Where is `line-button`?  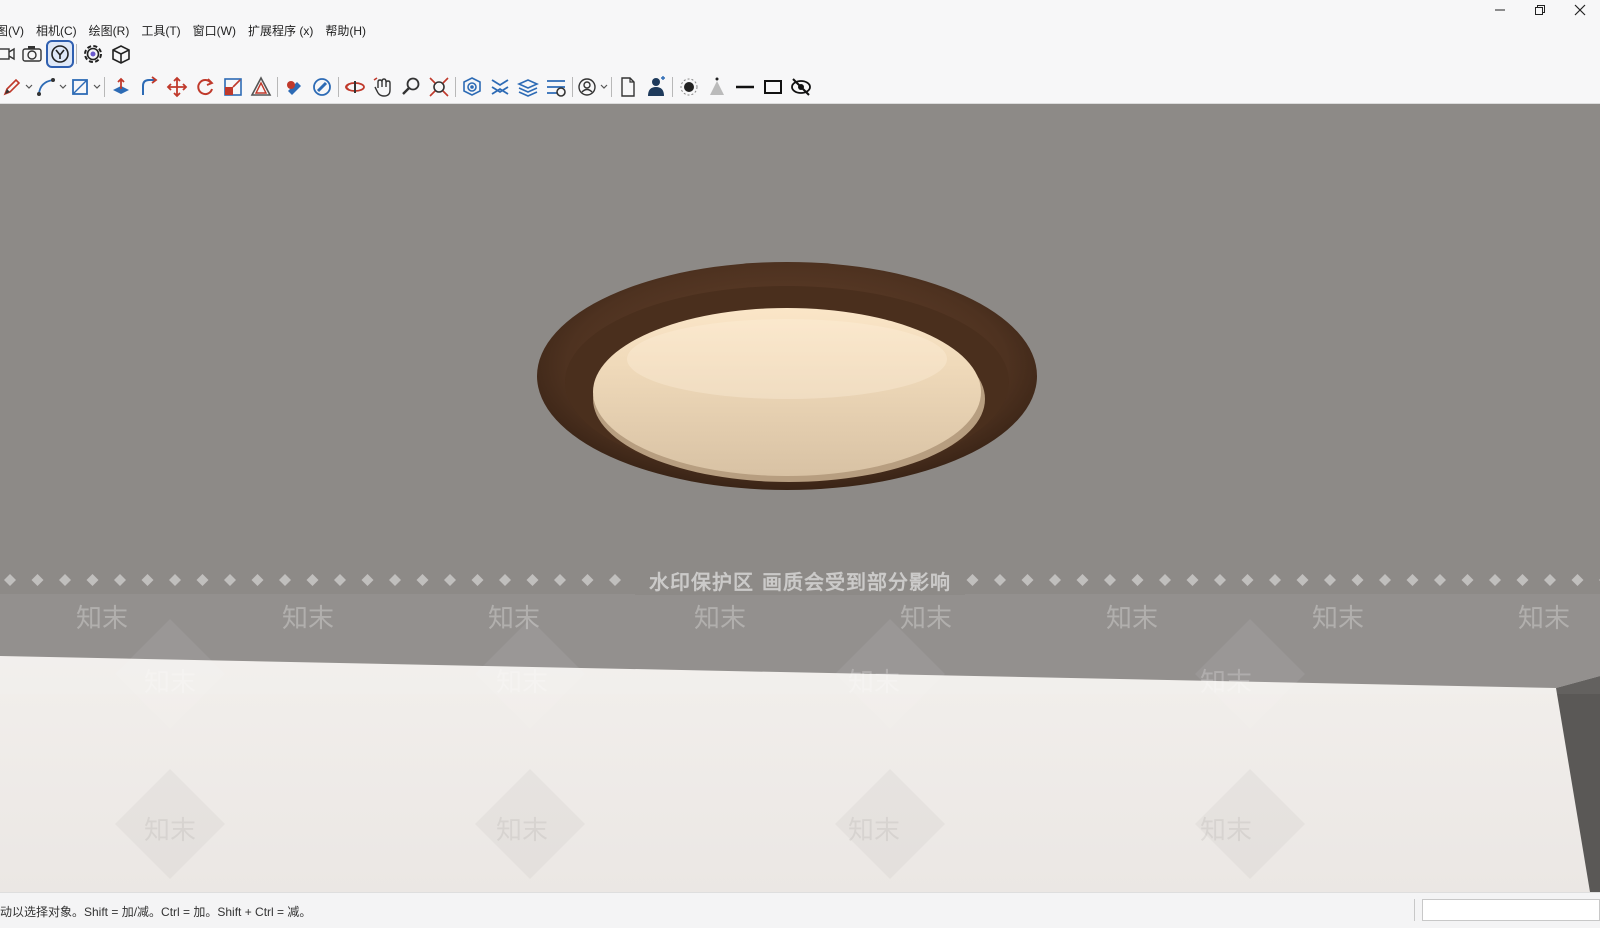 line-button is located at coordinates (745, 87).